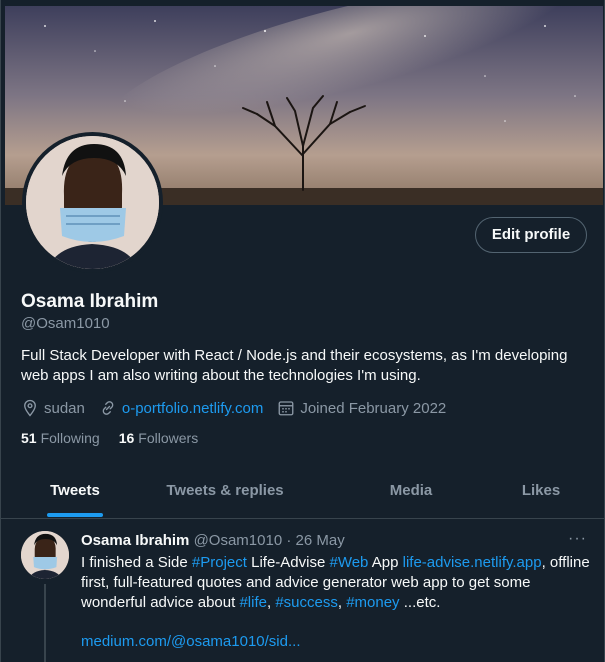 The image size is (605, 662). I want to click on link-icon, so click(108, 408).